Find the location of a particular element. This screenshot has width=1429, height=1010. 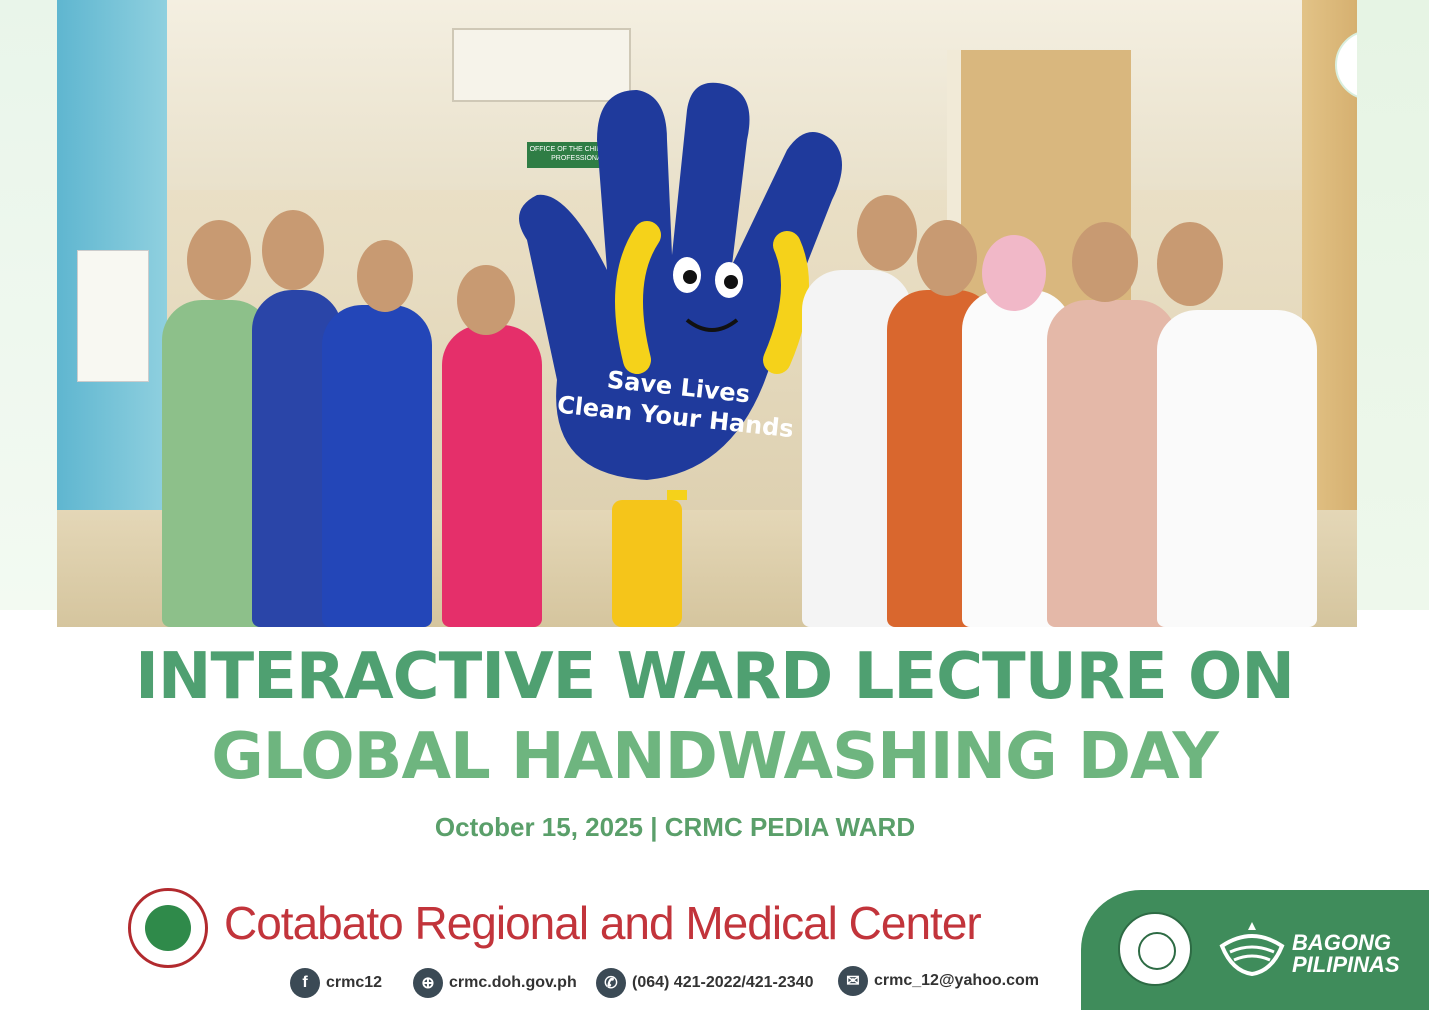

bagong-pilipinas-logo-icon is located at coordinates (1252, 949).